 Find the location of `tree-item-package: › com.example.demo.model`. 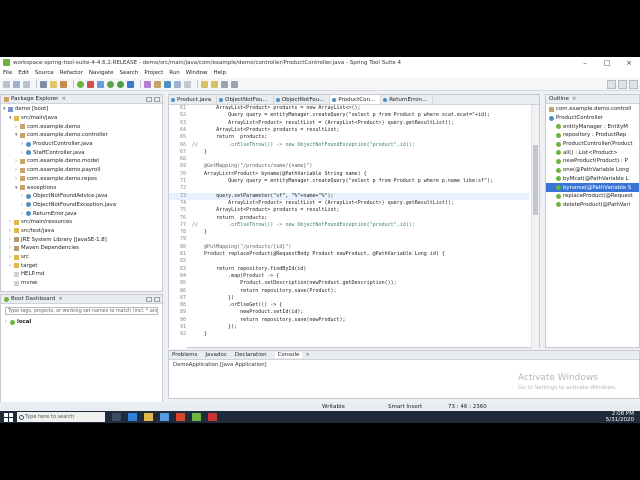

tree-item-package: › com.example.demo.model is located at coordinates (81, 161).